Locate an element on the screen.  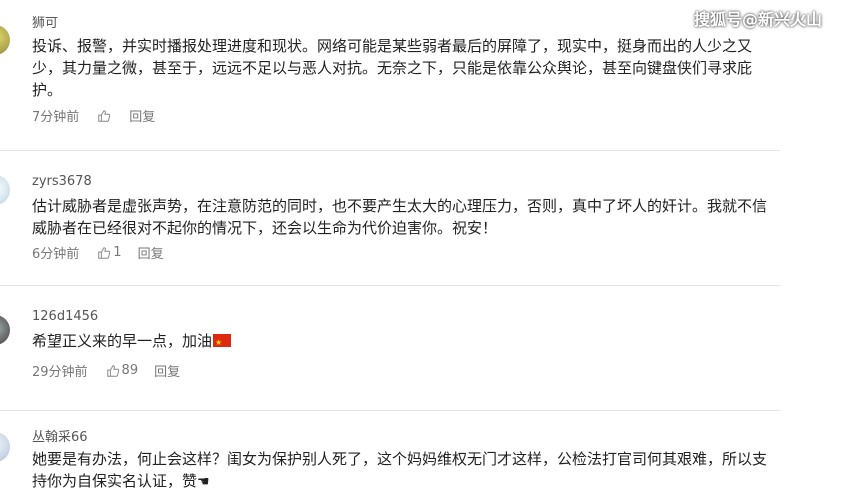
comment-username: 126d1456 is located at coordinates (65, 316).